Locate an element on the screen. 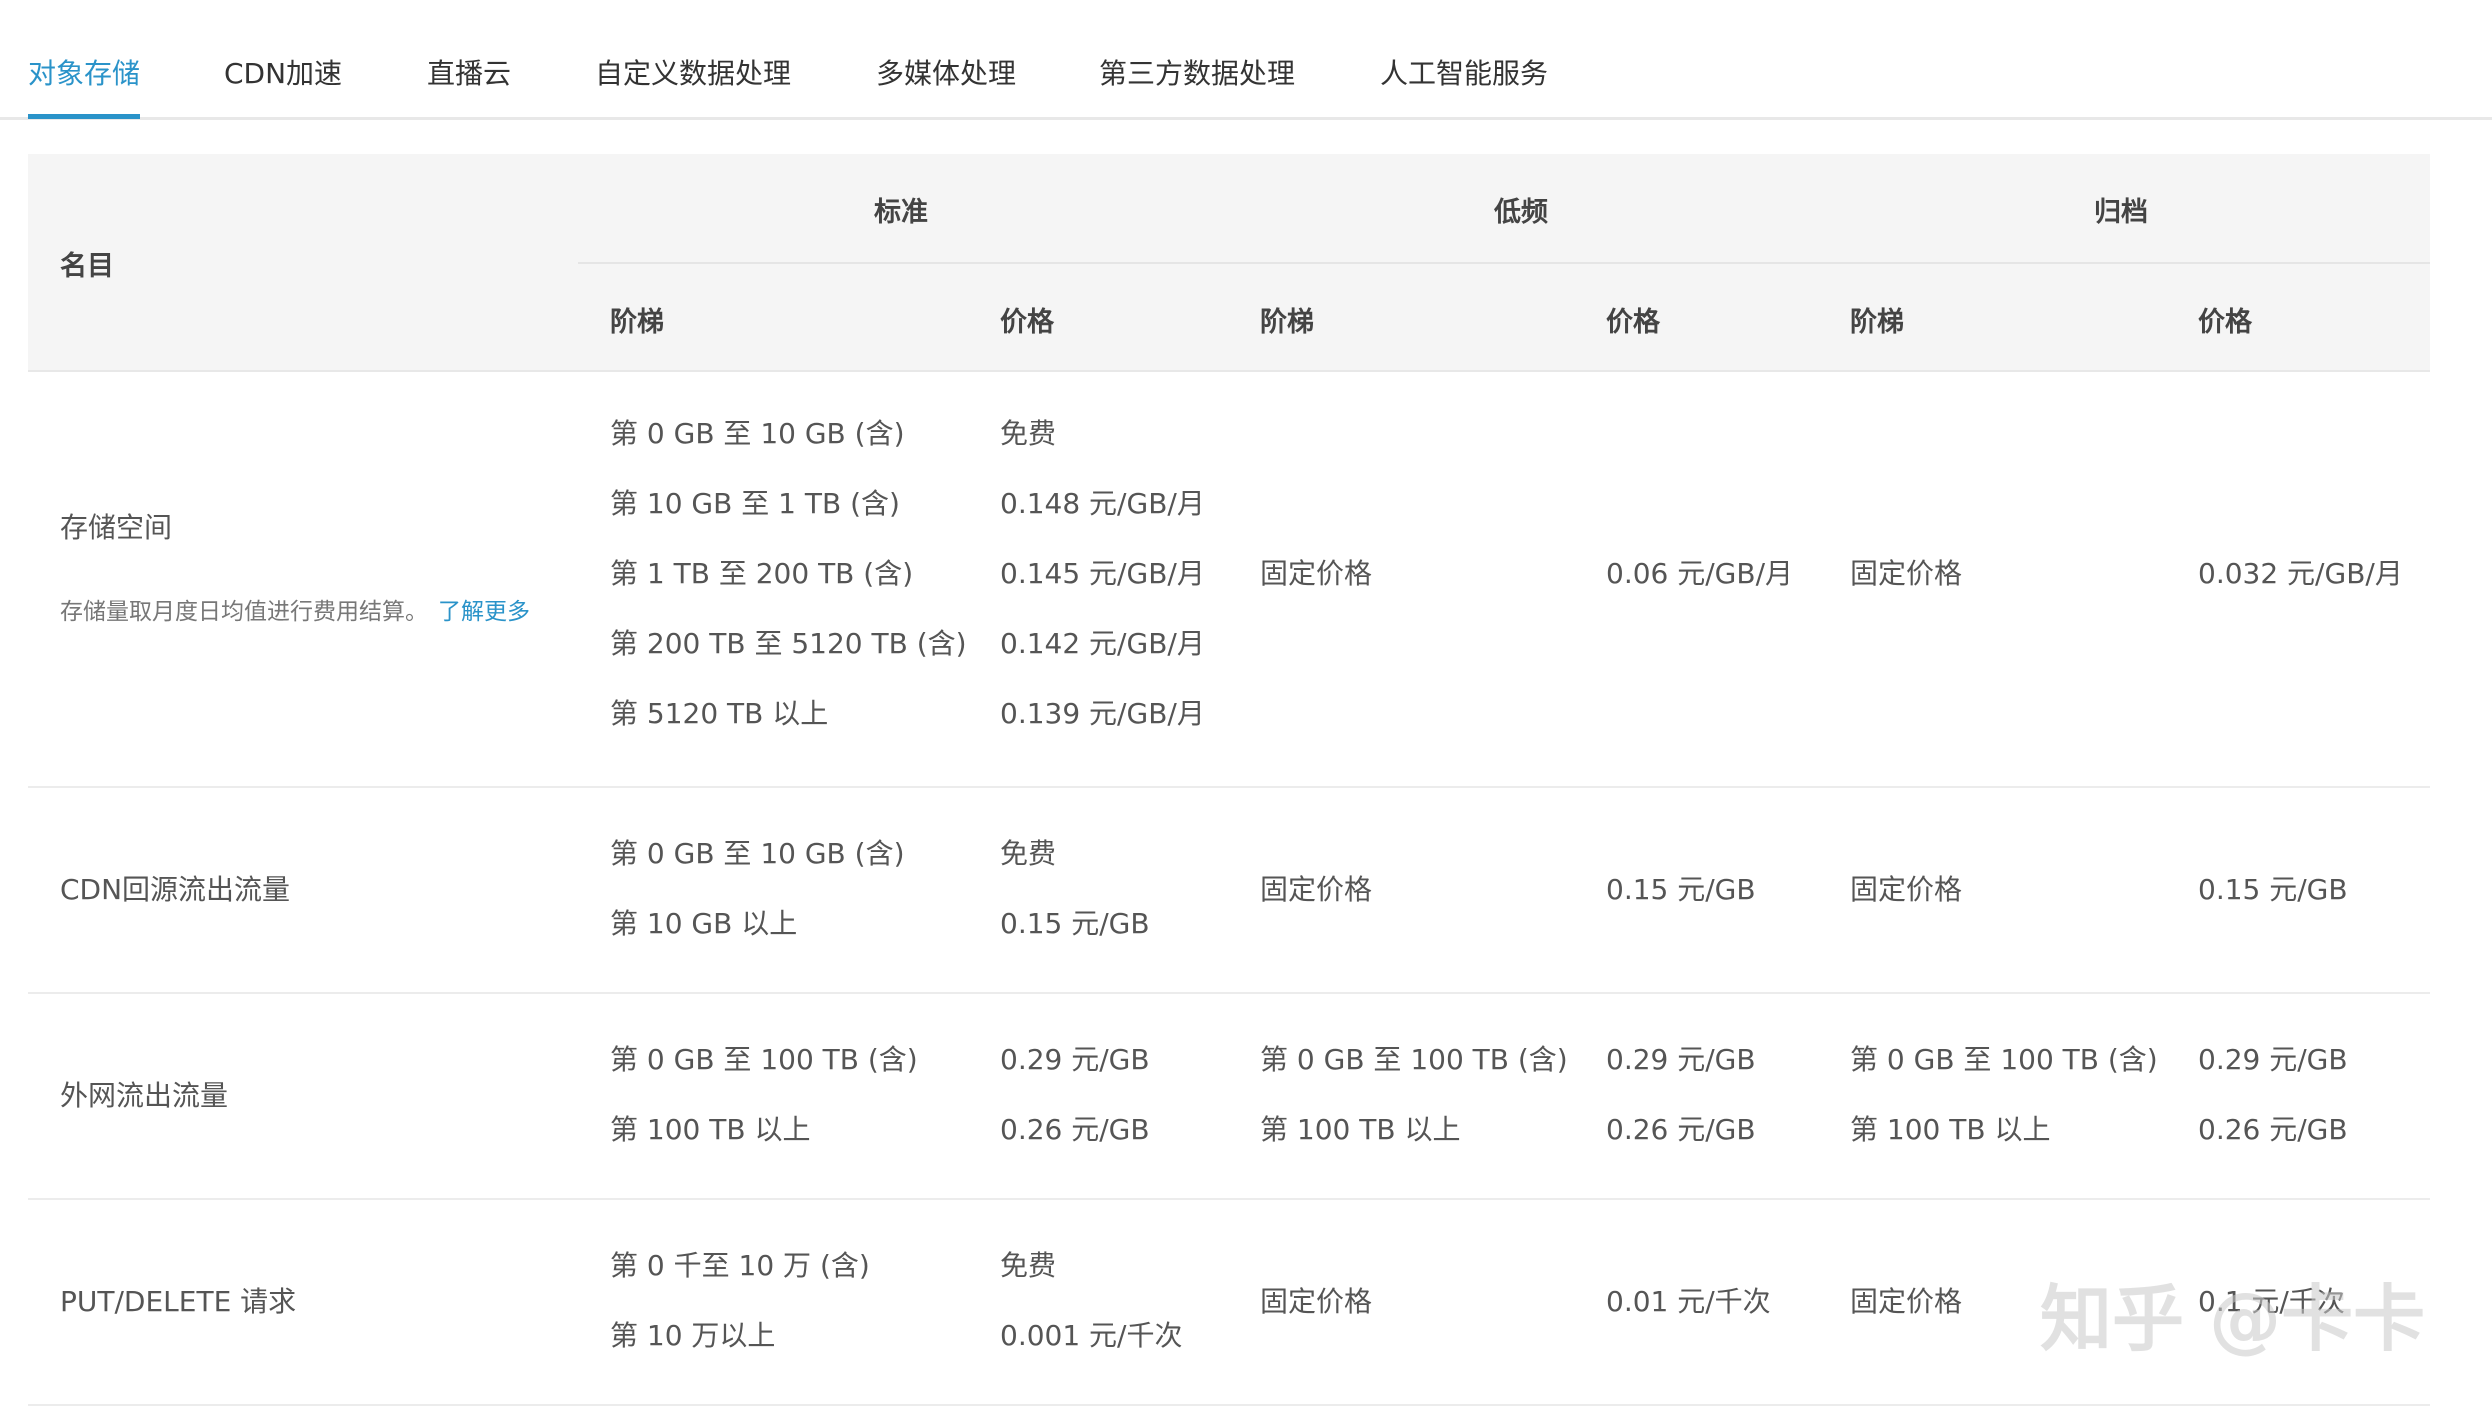  standard-tier: 第 0 千至 10 万 (含) is located at coordinates (740, 1265).